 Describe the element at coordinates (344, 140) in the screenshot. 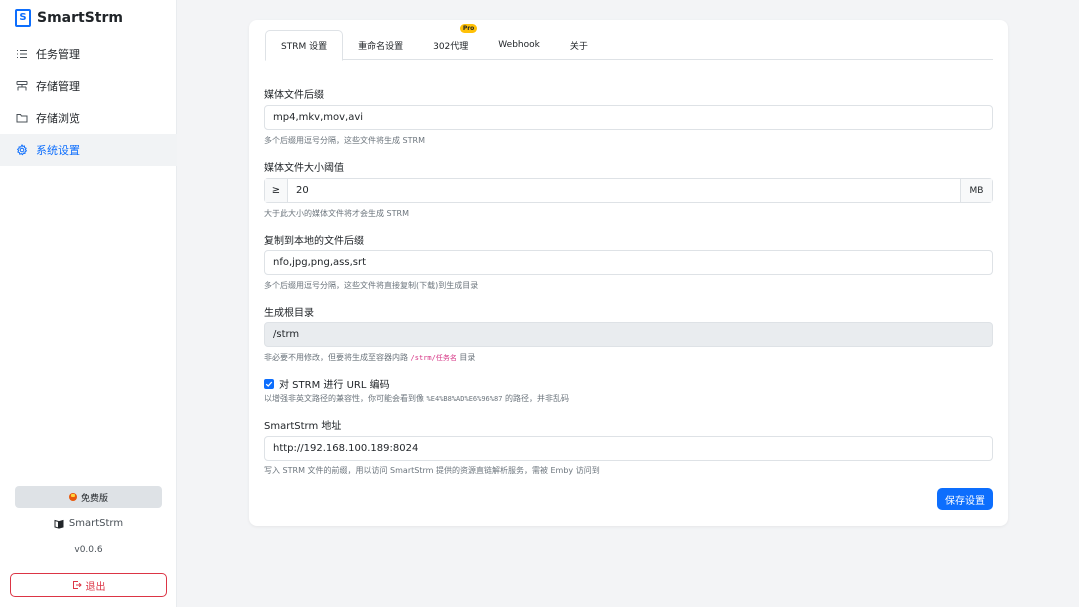

I see `media-ext-help: 多个后缀用逗号分隔，这些文件将生成 STRM` at that location.